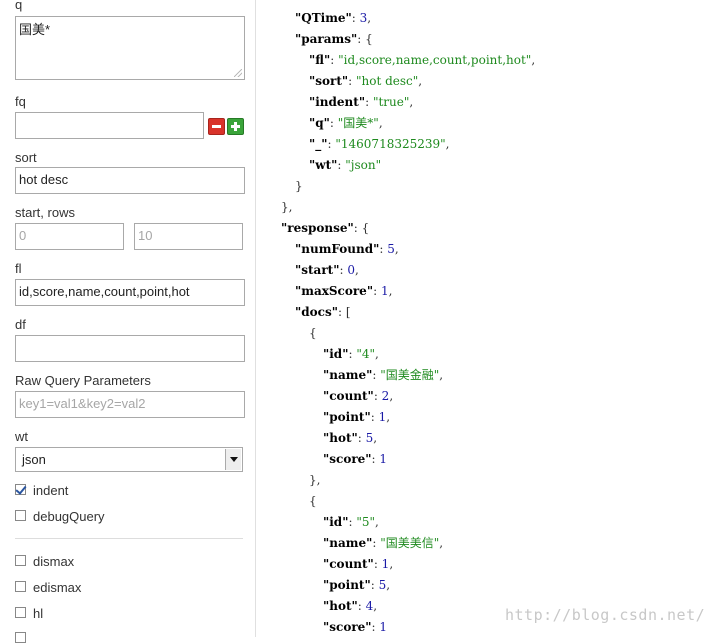 Image resolution: width=728 pixels, height=643 pixels. I want to click on json-line: "numFound": 5,, so click(347, 249).